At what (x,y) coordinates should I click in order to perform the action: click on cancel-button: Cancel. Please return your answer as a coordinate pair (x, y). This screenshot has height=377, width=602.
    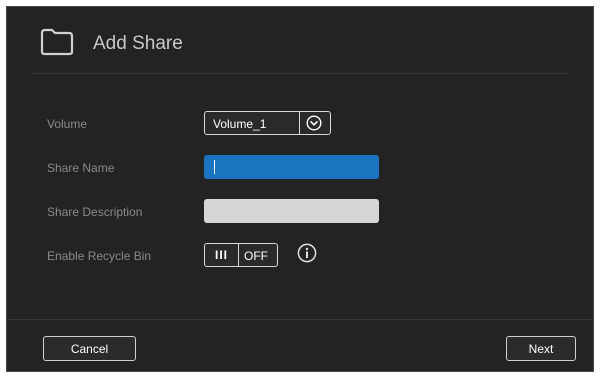
    Looking at the image, I should click on (89, 348).